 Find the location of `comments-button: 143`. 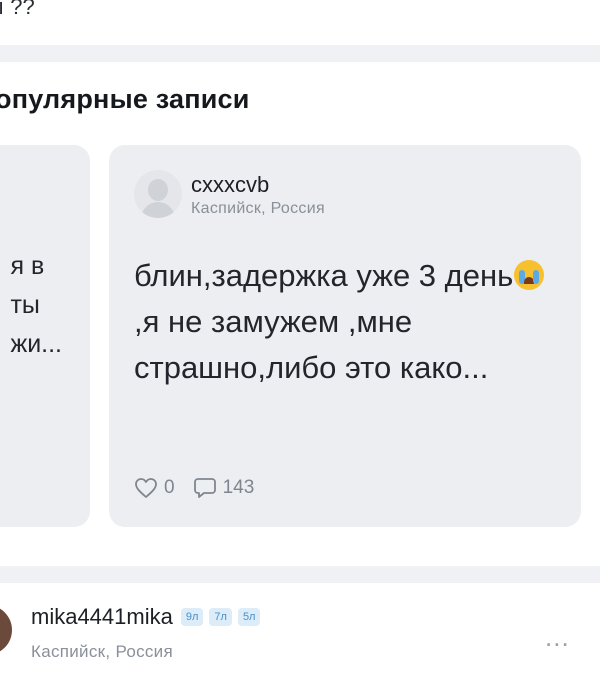

comments-button: 143 is located at coordinates (224, 488).